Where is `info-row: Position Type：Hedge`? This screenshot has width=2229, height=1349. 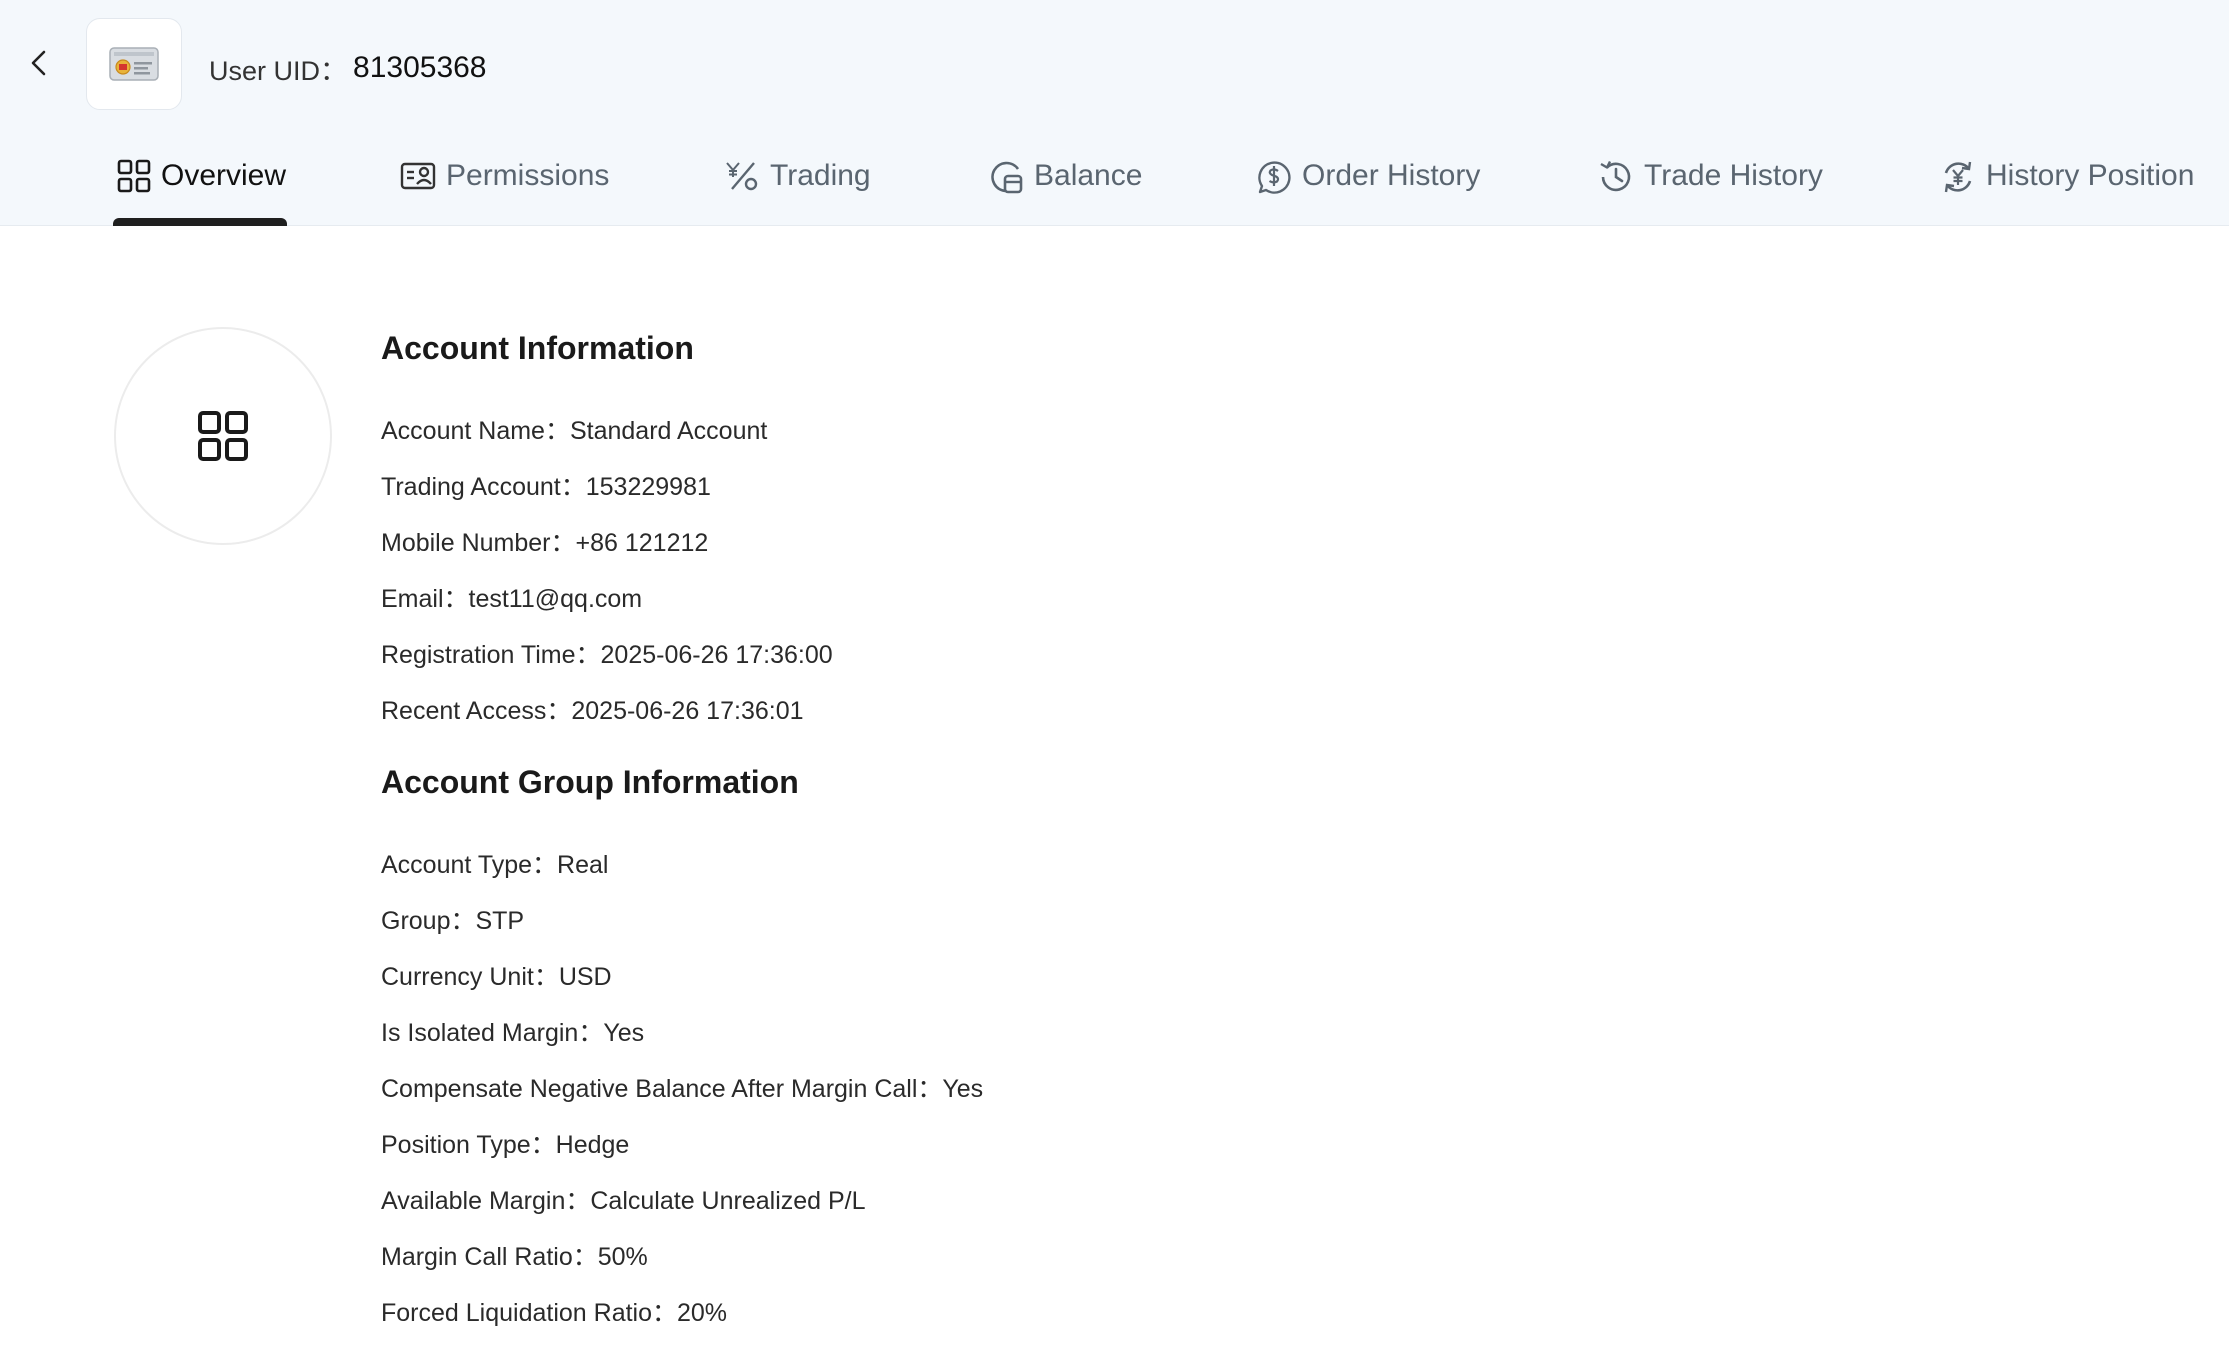
info-row: Position Type：Hedge is located at coordinates (505, 1143).